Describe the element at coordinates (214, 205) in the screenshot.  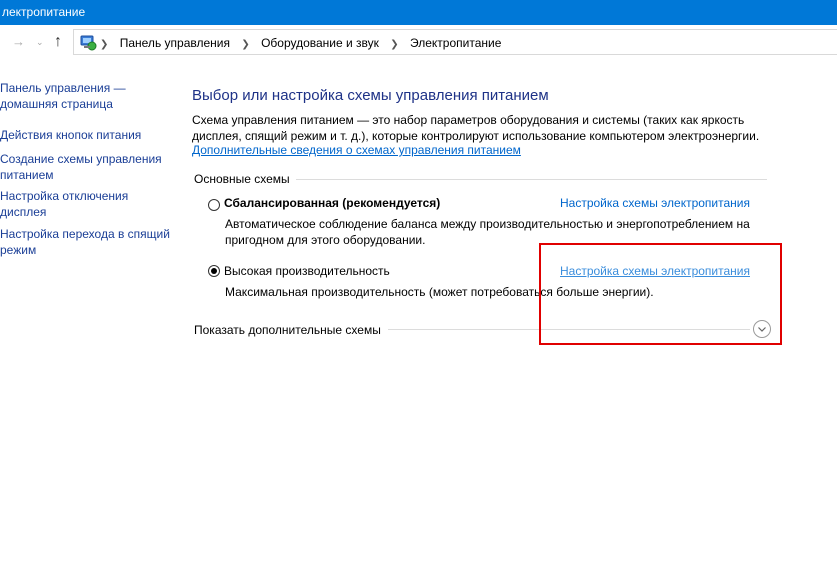
I see `radio-balanced` at that location.